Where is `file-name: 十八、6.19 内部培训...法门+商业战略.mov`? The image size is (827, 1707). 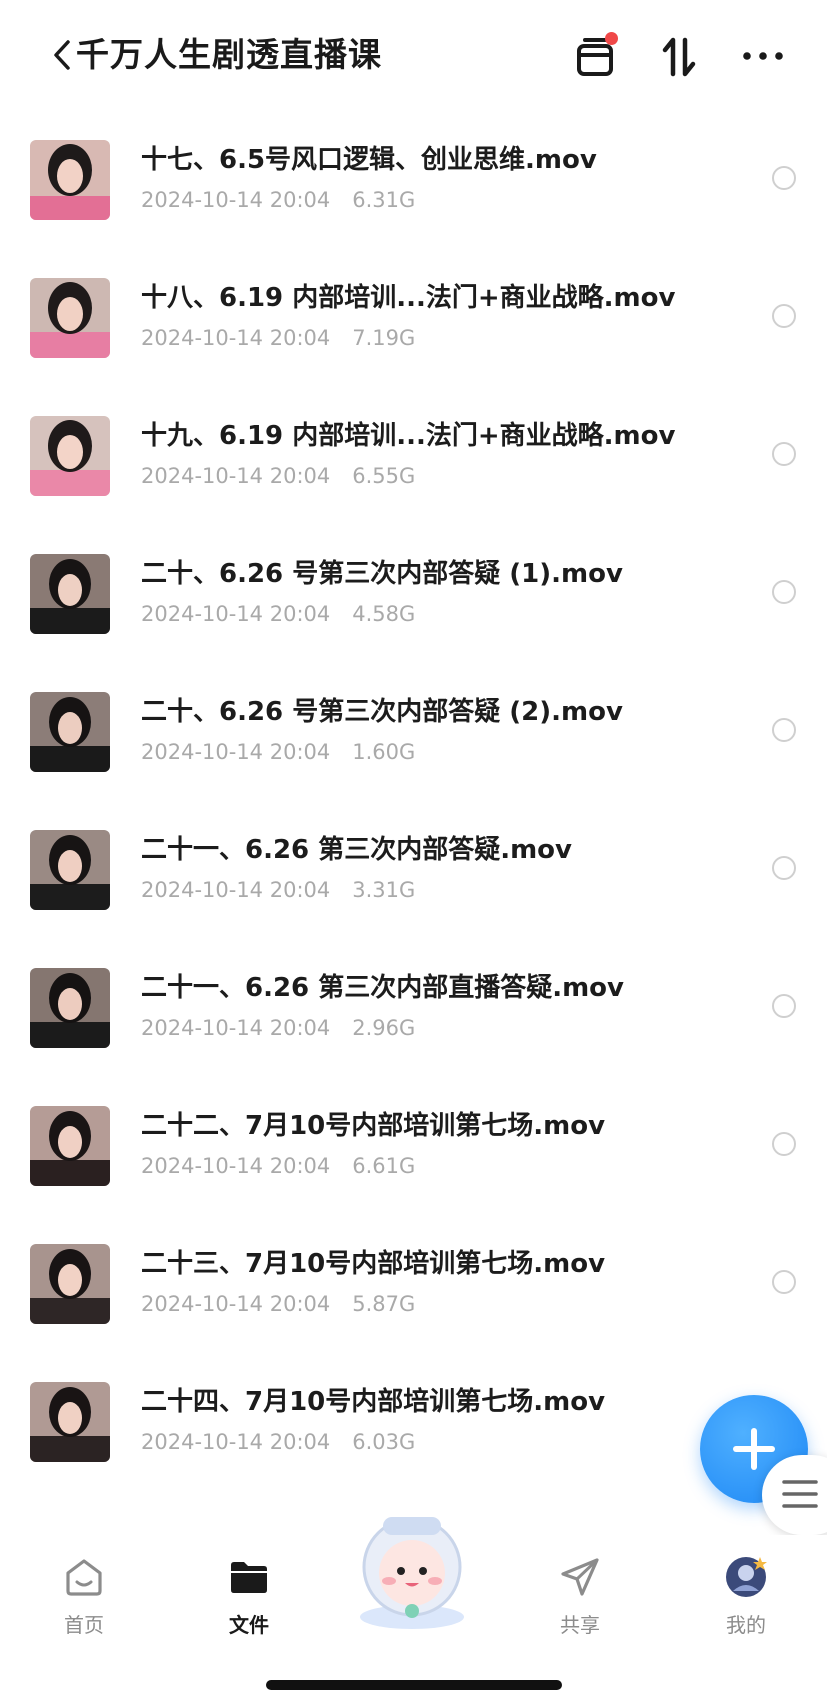
file-name: 十八、6.19 内部培训...法门+商业战略.mov is located at coordinates (408, 298).